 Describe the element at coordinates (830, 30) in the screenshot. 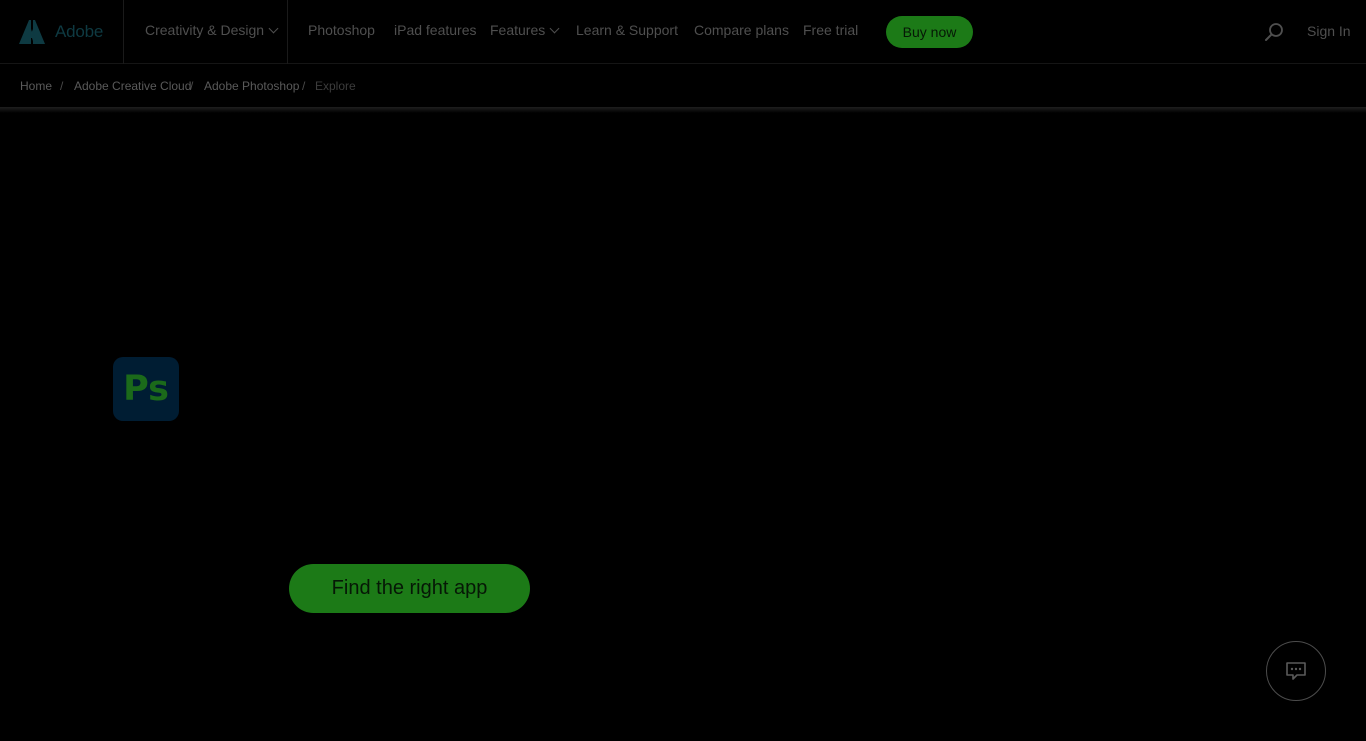

I see `nav-free-trial: Free trial` at that location.